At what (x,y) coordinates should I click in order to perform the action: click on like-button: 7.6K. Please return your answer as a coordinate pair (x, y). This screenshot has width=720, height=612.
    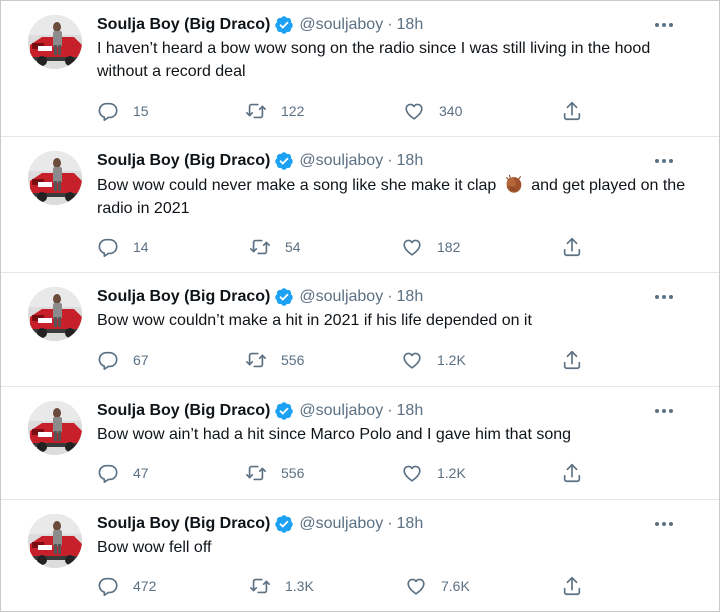
    Looking at the image, I should click on (437, 586).